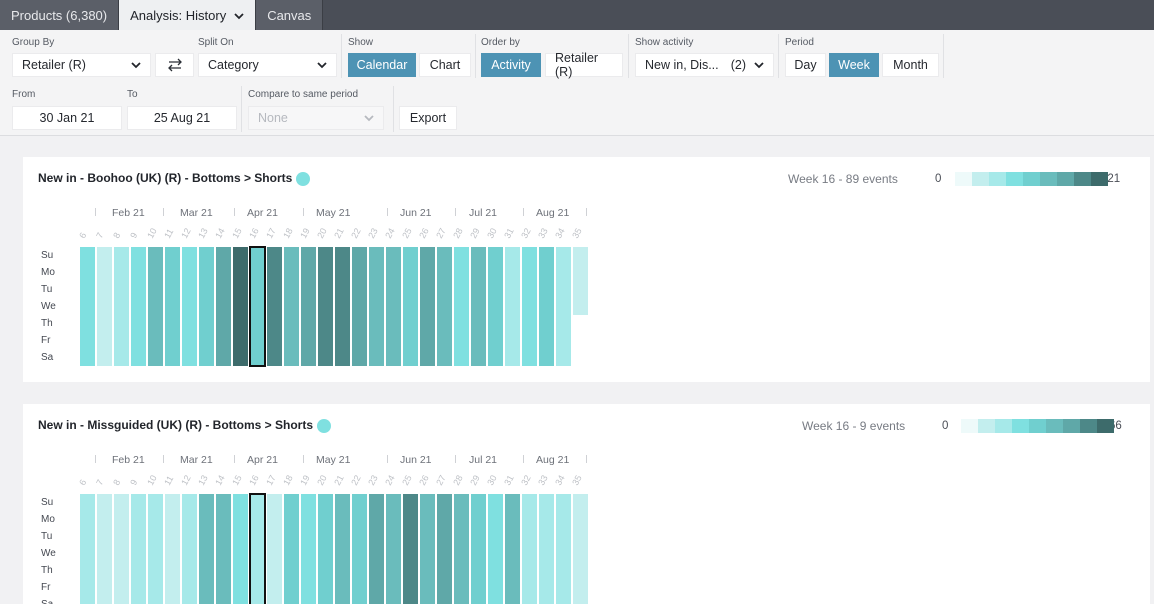 The width and height of the screenshot is (1154, 604). I want to click on show-activity-select: New in, Dis... (2), so click(704, 65).